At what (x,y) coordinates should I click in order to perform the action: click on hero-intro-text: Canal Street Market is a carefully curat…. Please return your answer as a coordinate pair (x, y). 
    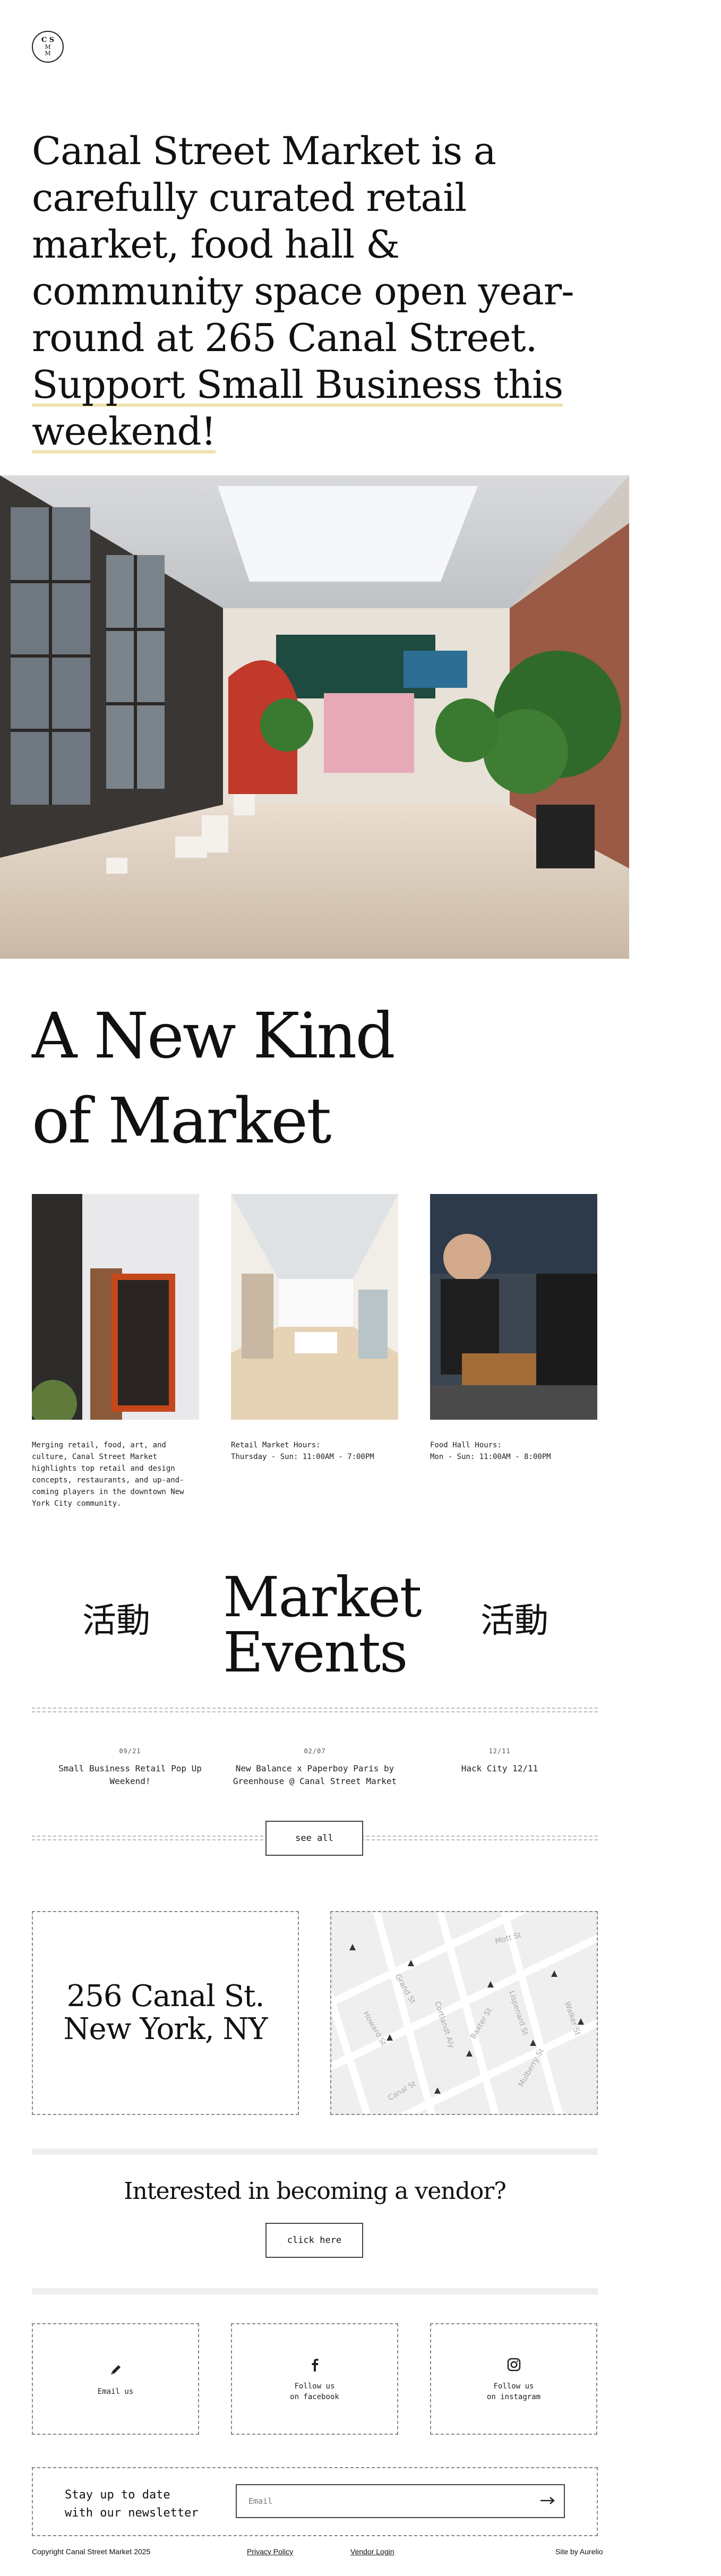
    Looking at the image, I should click on (321, 291).